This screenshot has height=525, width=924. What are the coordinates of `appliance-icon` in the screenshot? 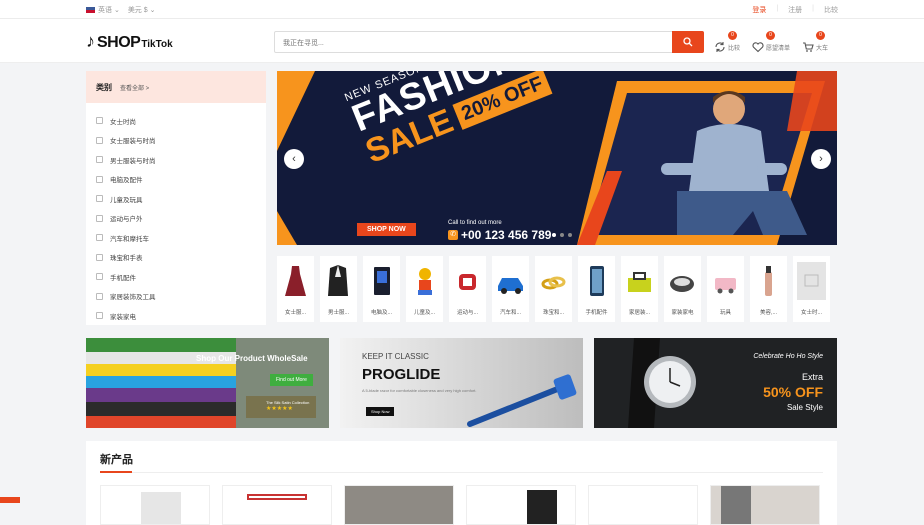 It's located at (99, 316).